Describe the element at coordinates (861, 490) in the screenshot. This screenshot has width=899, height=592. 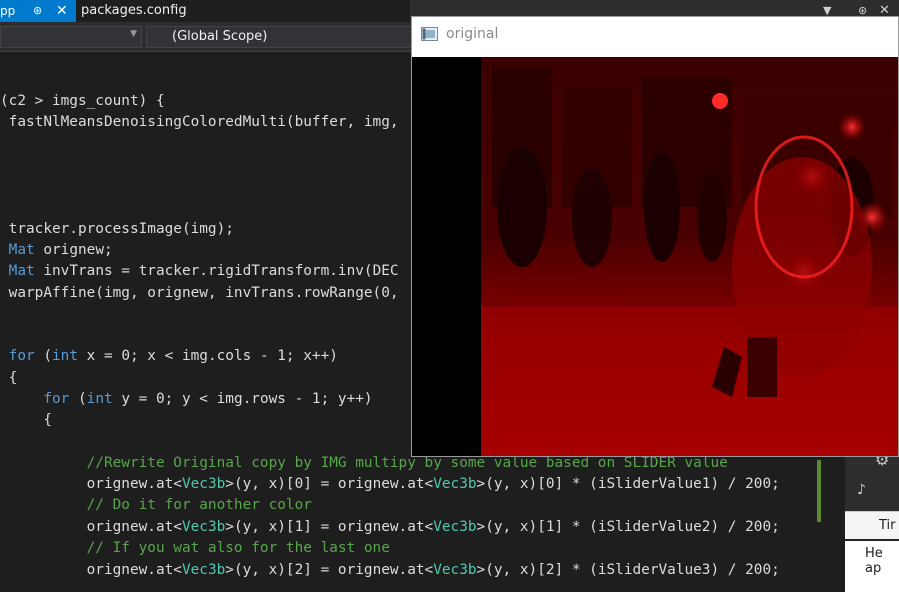
I see `music-note-icon: ♪` at that location.